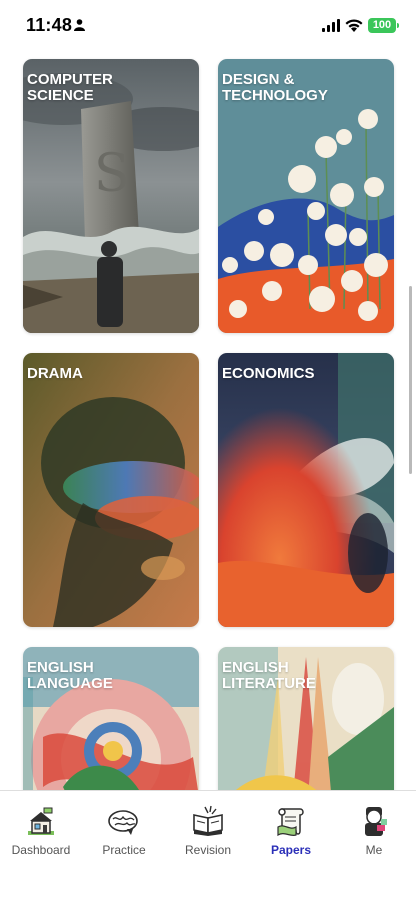  I want to click on battery-indicator: 100, so click(382, 25).